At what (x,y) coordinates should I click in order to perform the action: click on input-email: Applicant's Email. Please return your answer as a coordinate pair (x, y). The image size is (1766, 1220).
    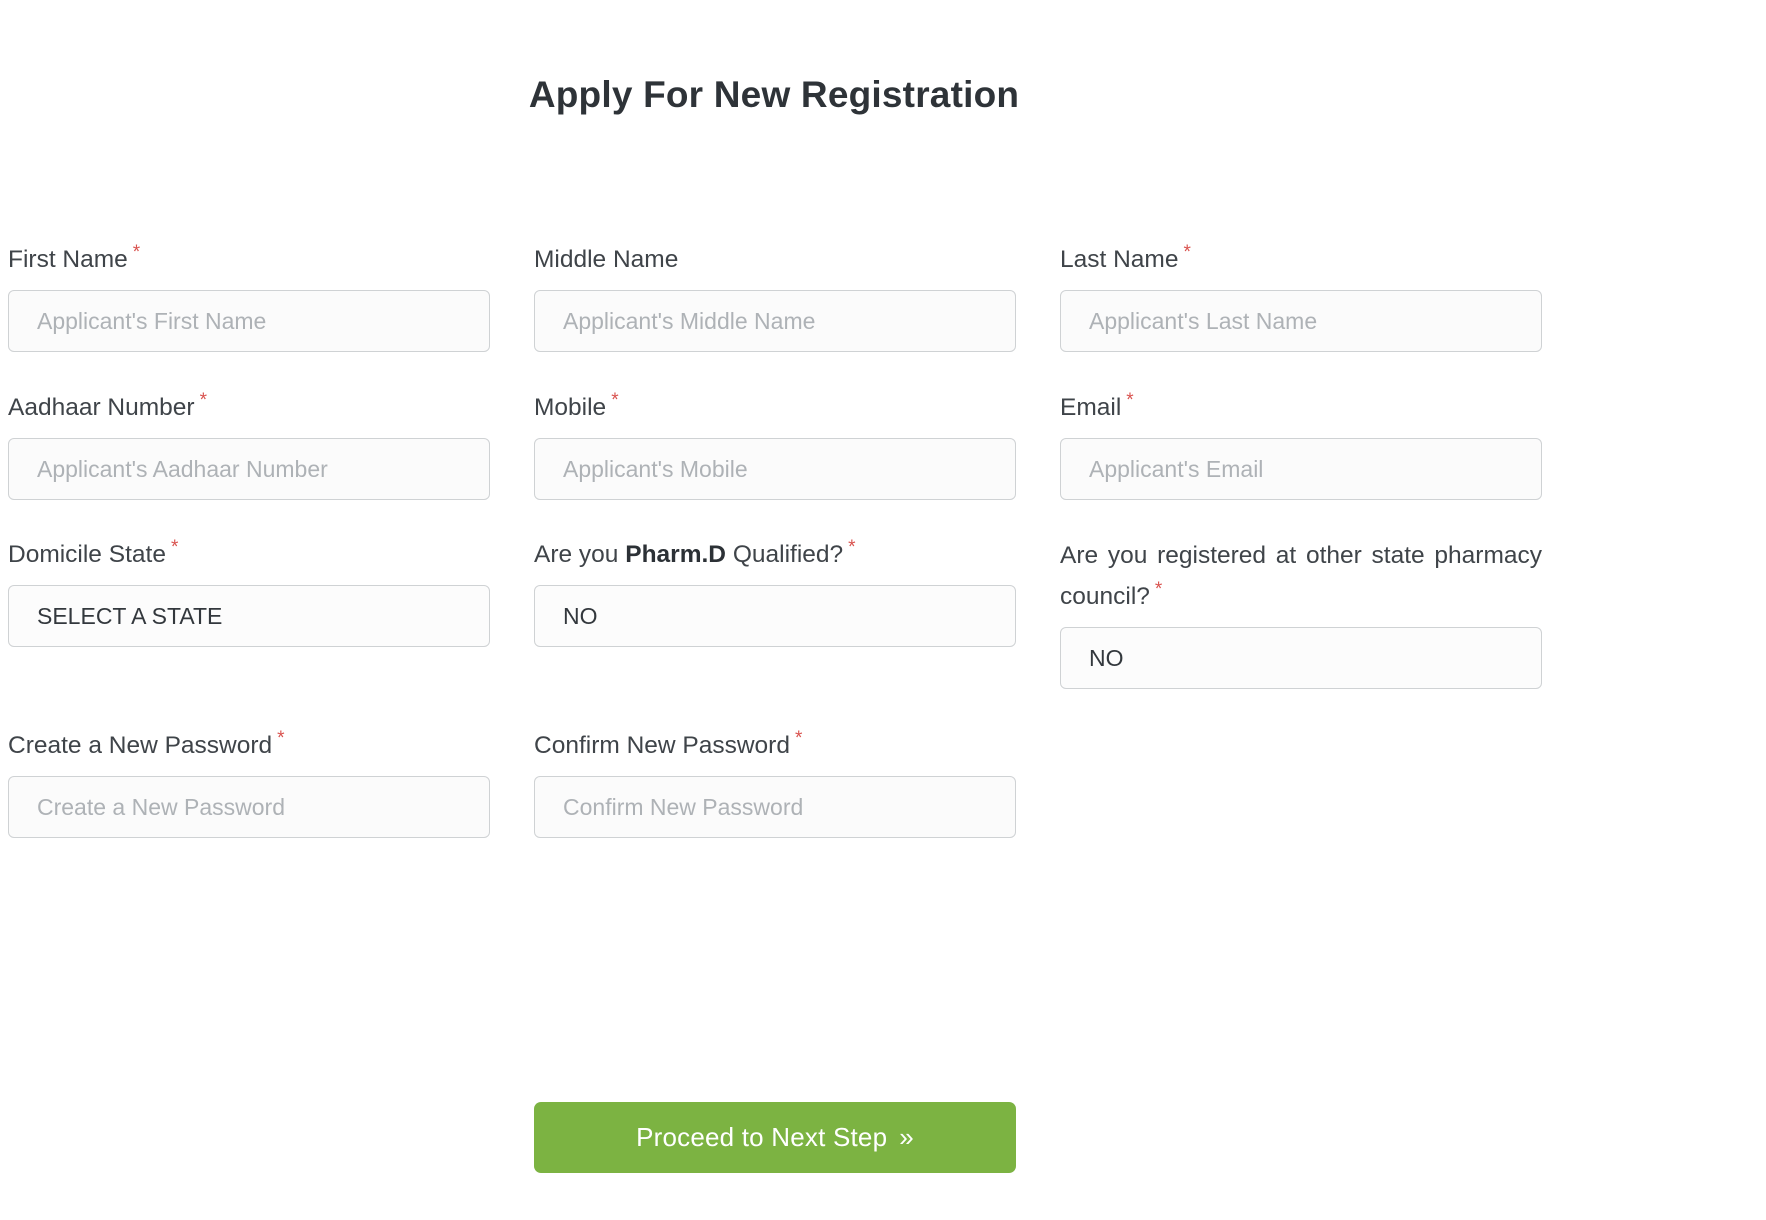
    Looking at the image, I should click on (1301, 469).